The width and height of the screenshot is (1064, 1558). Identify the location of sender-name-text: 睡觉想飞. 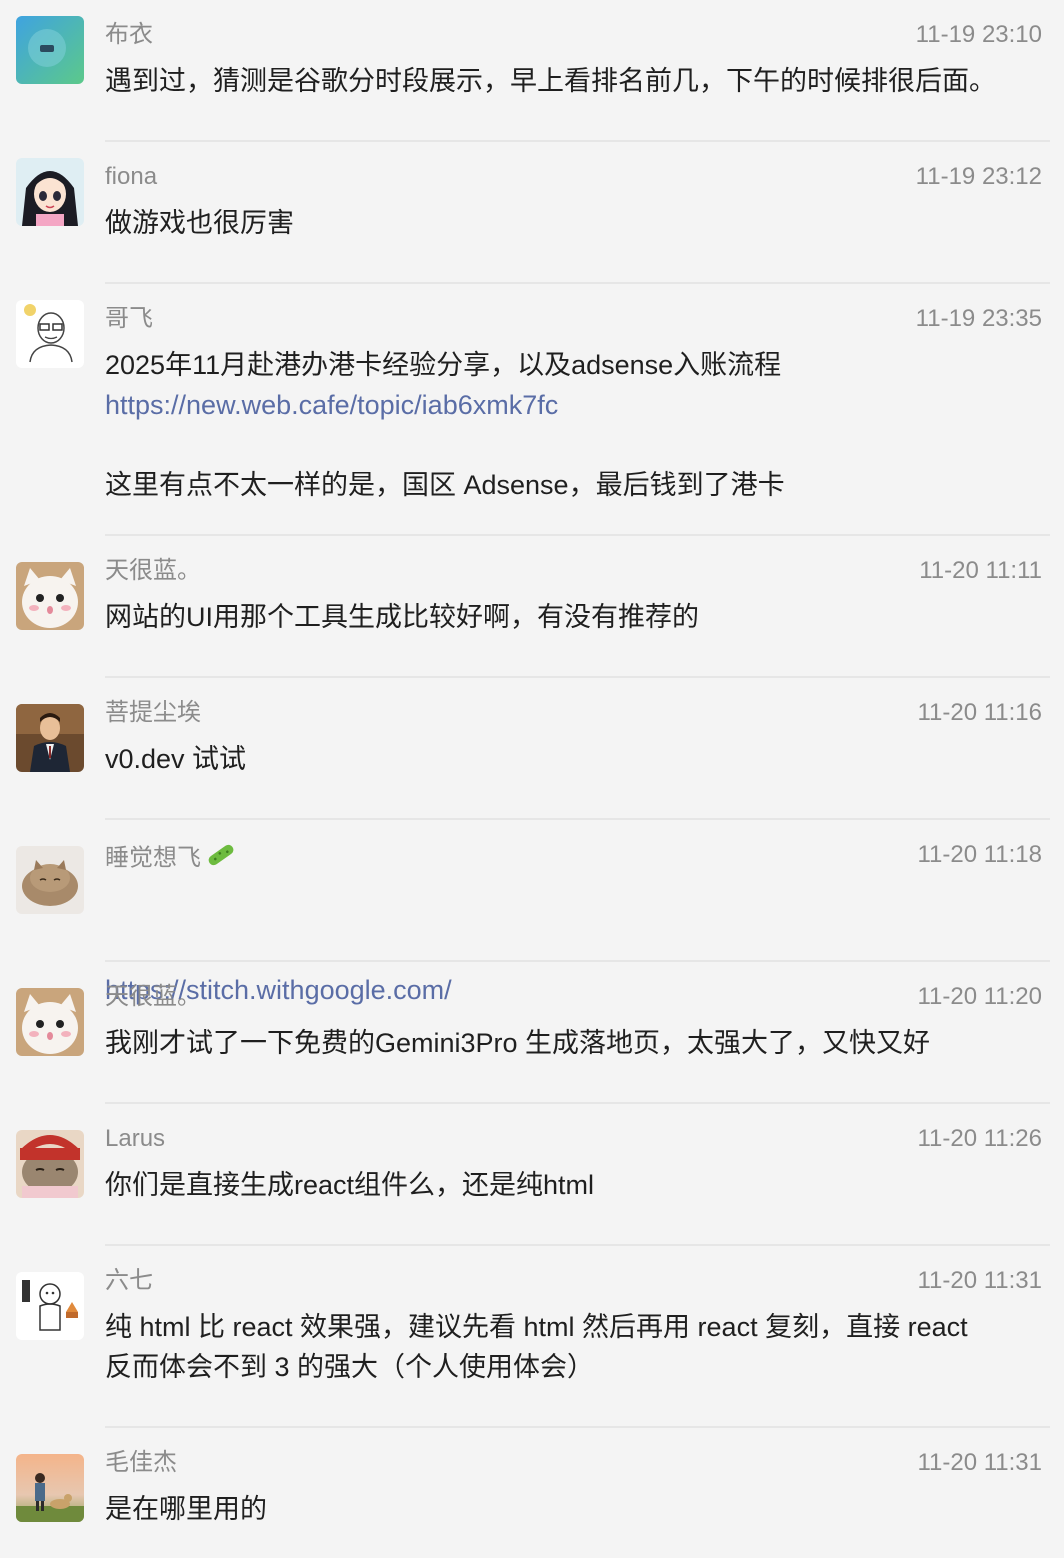
(153, 858).